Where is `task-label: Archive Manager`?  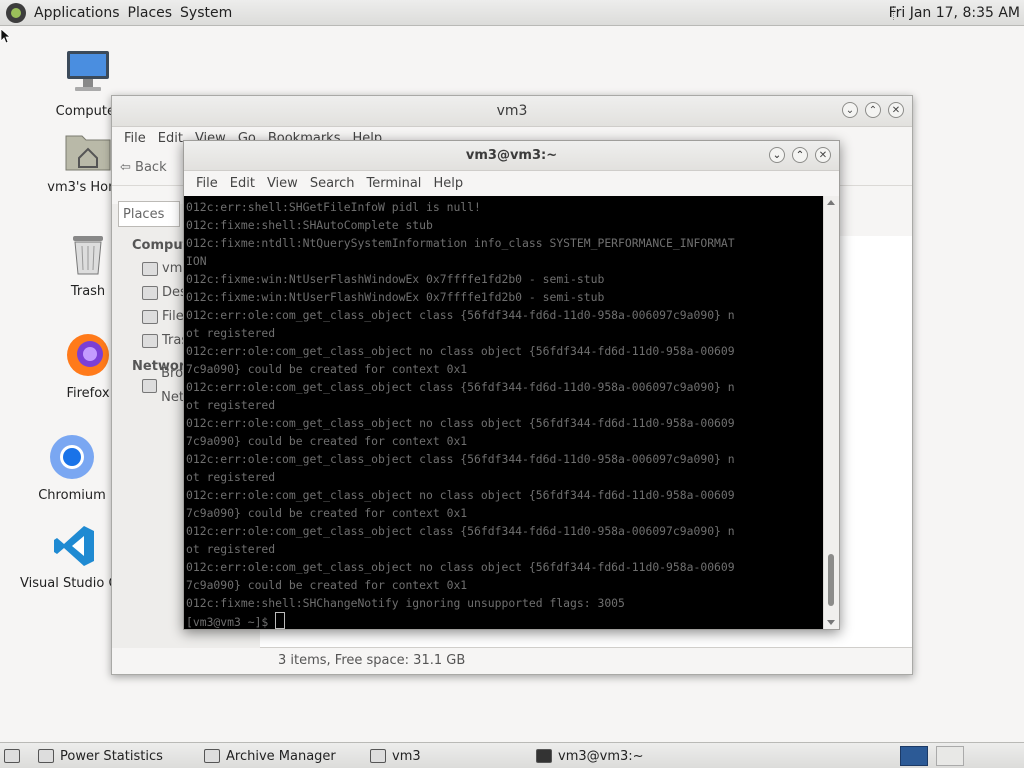
task-label: Archive Manager is located at coordinates (281, 756).